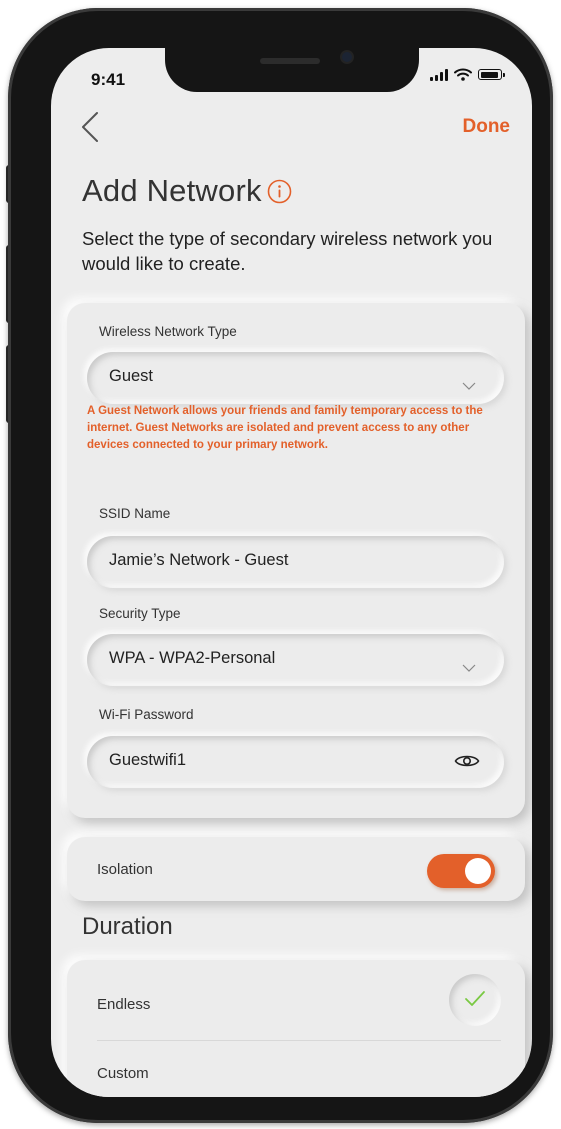 The image size is (561, 1129). I want to click on status-icons, so click(467, 74).